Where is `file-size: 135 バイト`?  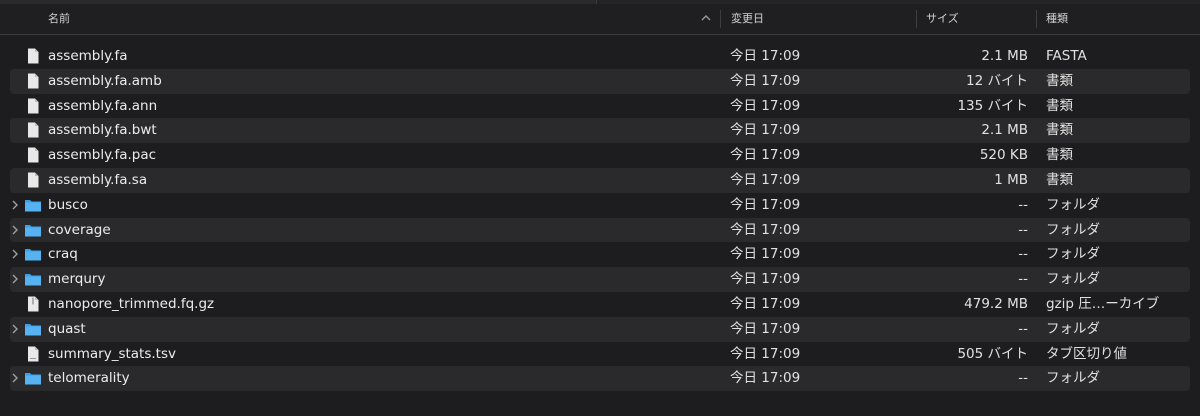 file-size: 135 バイト is located at coordinates (992, 105).